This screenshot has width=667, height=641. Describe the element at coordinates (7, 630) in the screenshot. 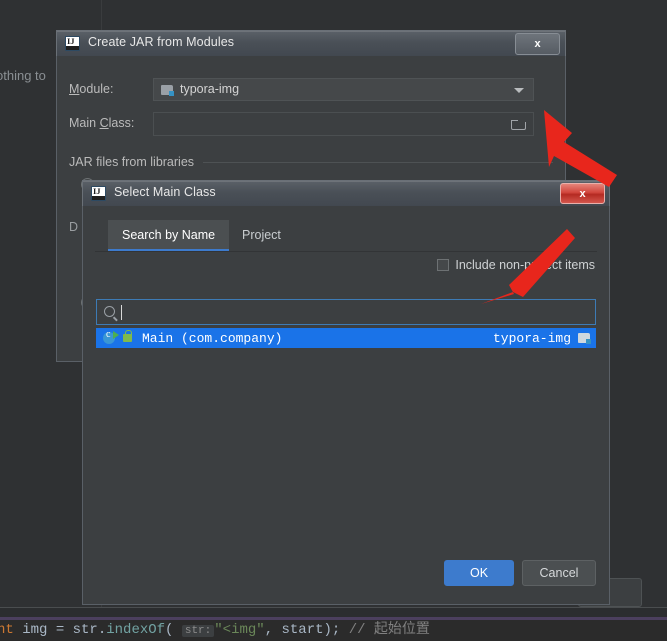

I see `code-keyword: nt` at that location.